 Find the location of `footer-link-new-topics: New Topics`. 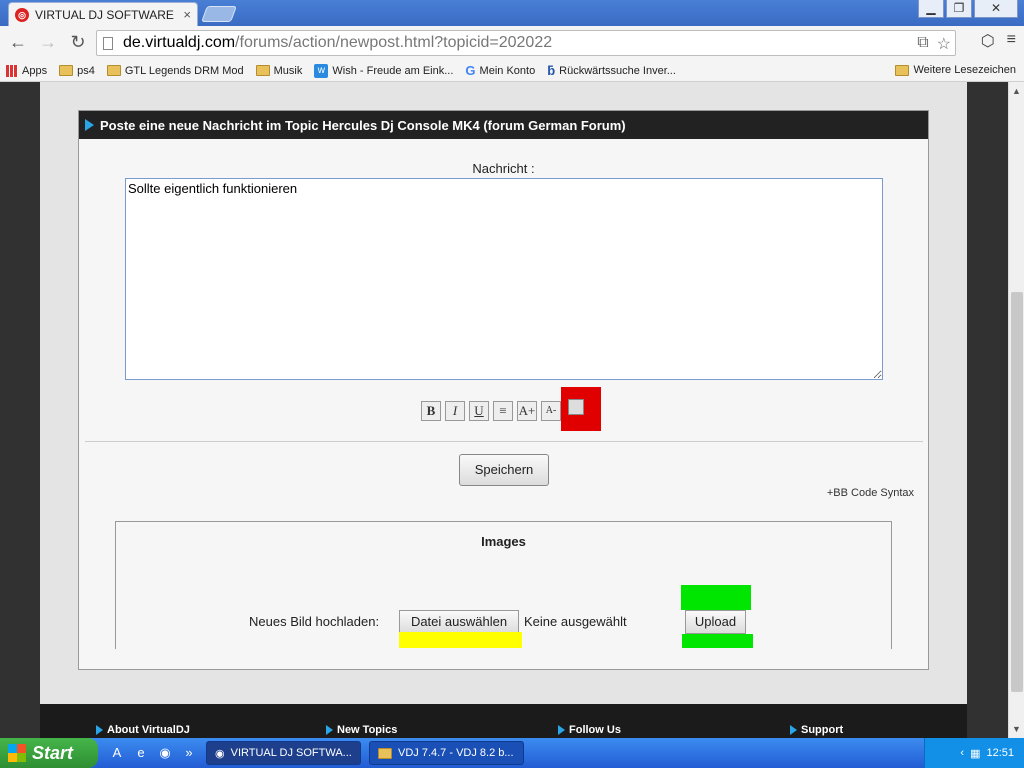

footer-link-new-topics: New Topics is located at coordinates (361, 730).